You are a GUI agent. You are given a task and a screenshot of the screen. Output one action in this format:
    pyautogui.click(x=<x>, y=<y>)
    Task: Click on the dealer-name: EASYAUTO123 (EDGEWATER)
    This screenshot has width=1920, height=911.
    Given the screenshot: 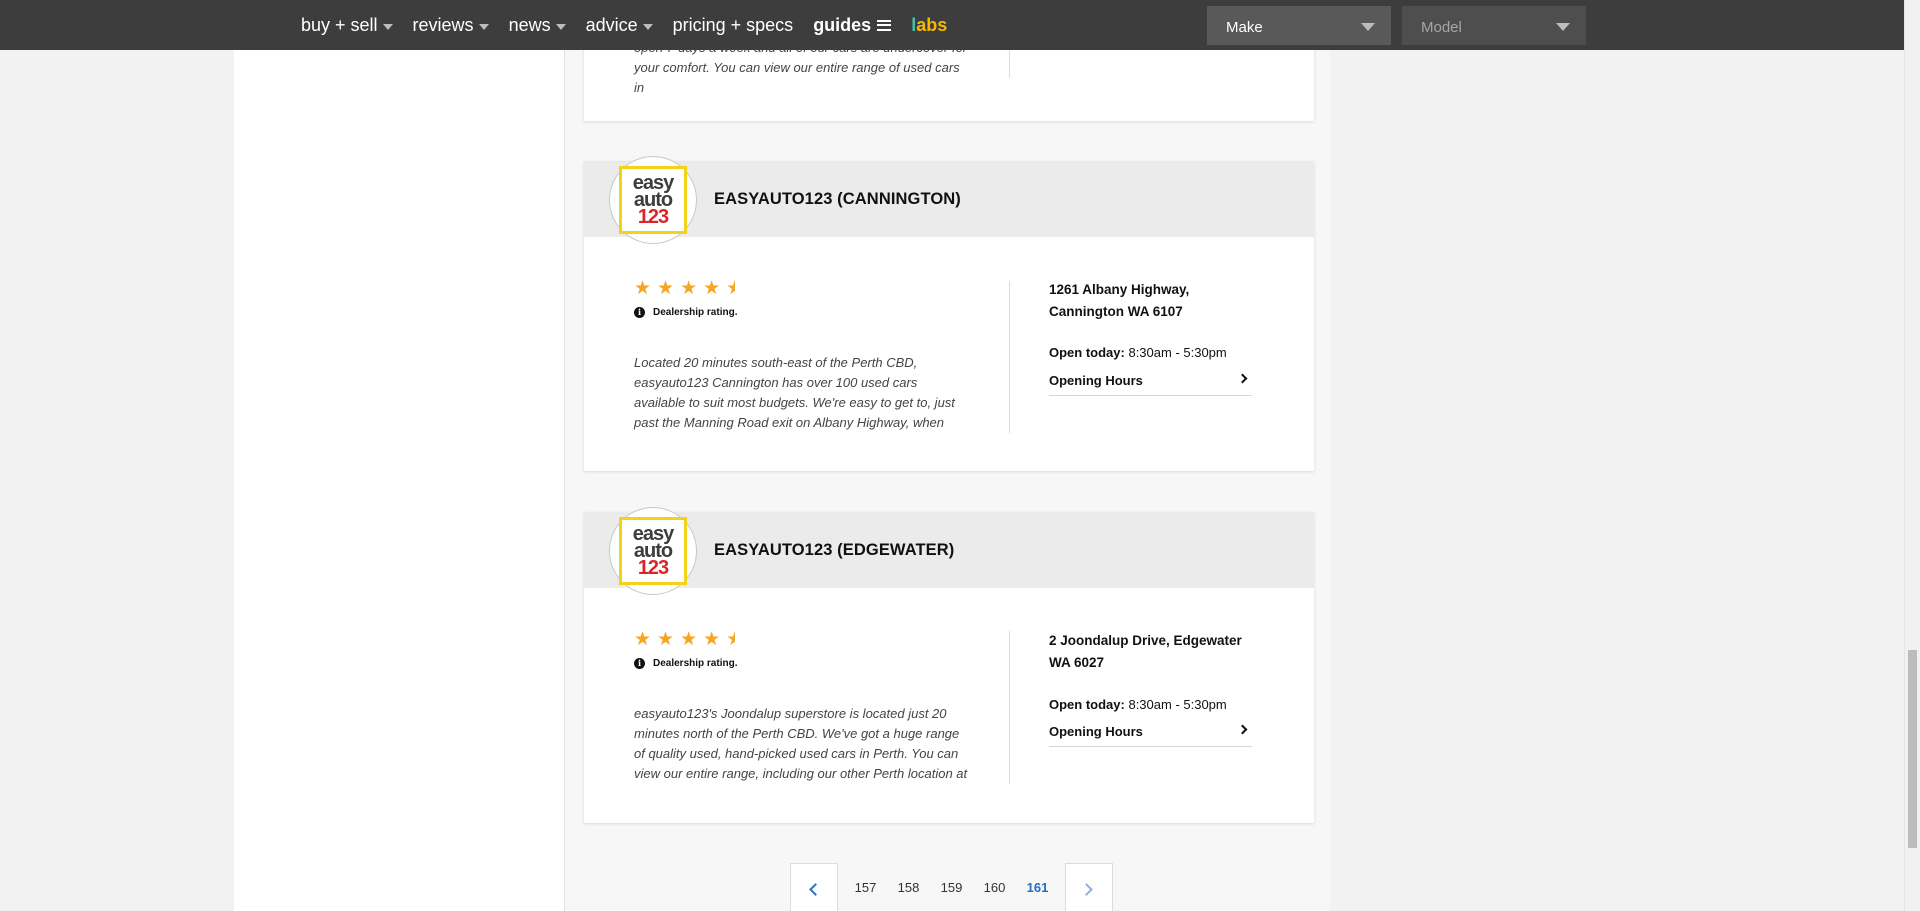 What is the action you would take?
    pyautogui.click(x=834, y=550)
    